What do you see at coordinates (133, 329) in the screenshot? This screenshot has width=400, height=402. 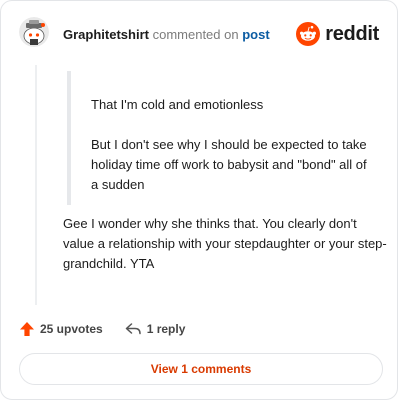 I see `reply-arrow-icon` at bounding box center [133, 329].